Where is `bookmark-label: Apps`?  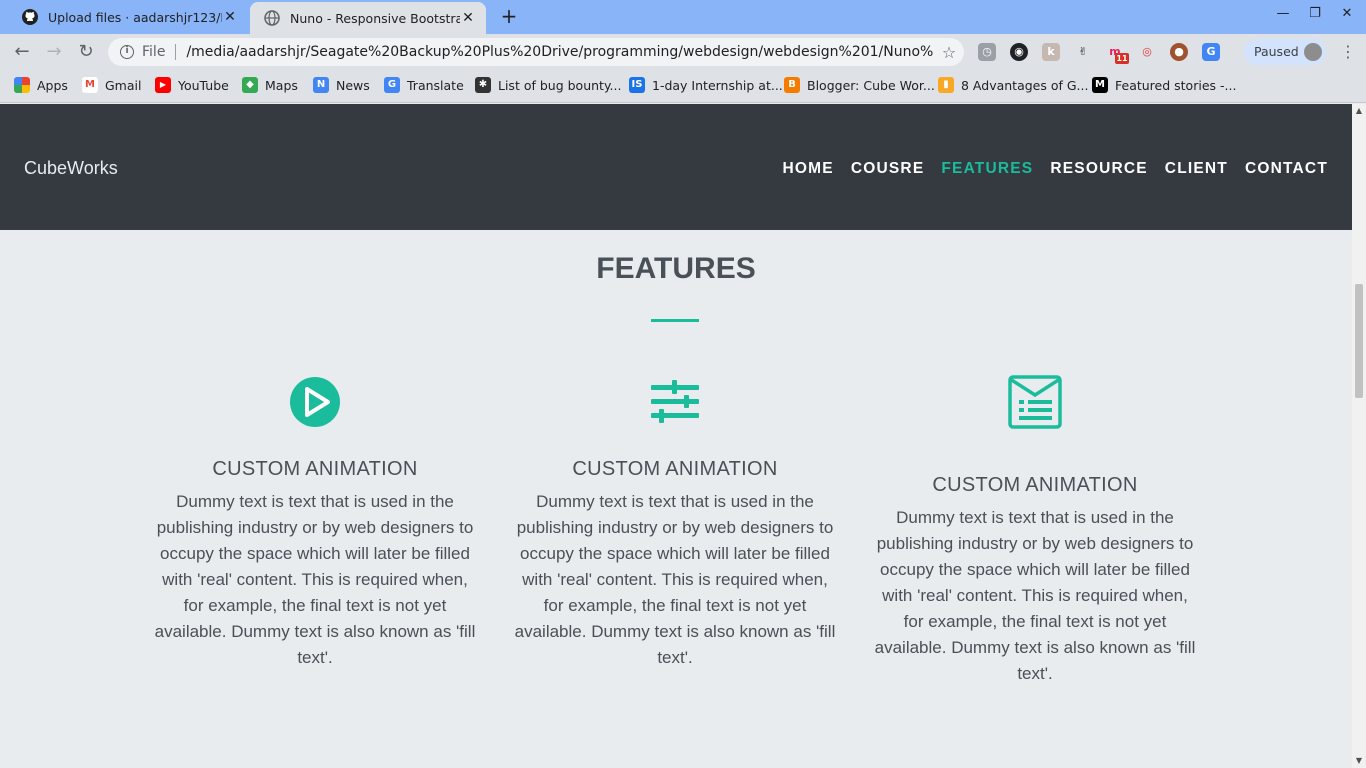 bookmark-label: Apps is located at coordinates (52, 85).